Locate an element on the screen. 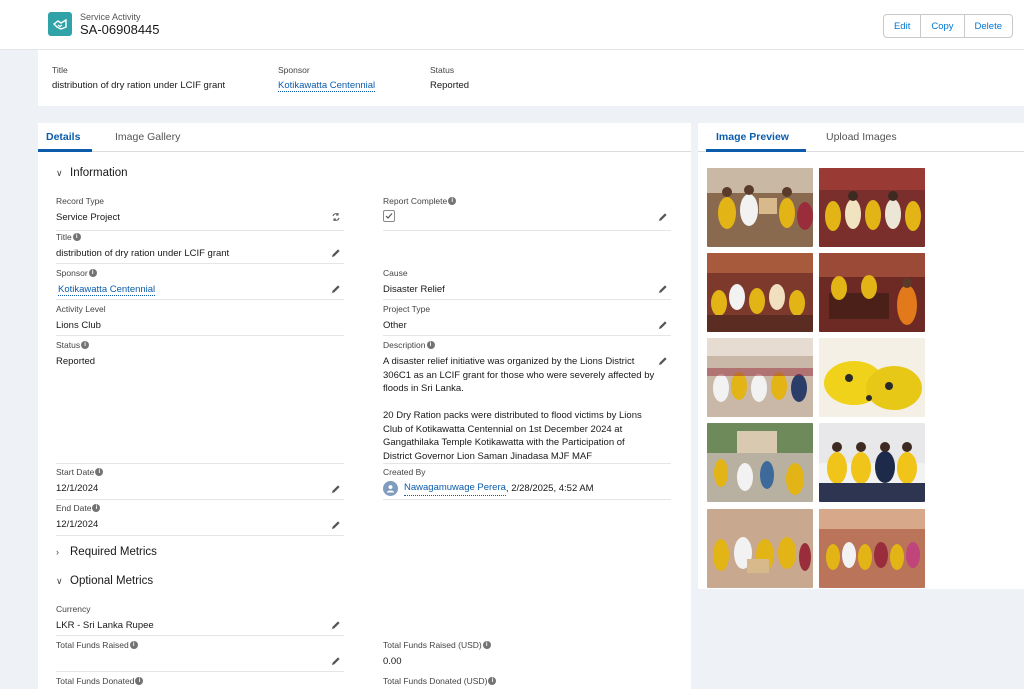  tab-upload-images: Upload Images is located at coordinates (861, 137).